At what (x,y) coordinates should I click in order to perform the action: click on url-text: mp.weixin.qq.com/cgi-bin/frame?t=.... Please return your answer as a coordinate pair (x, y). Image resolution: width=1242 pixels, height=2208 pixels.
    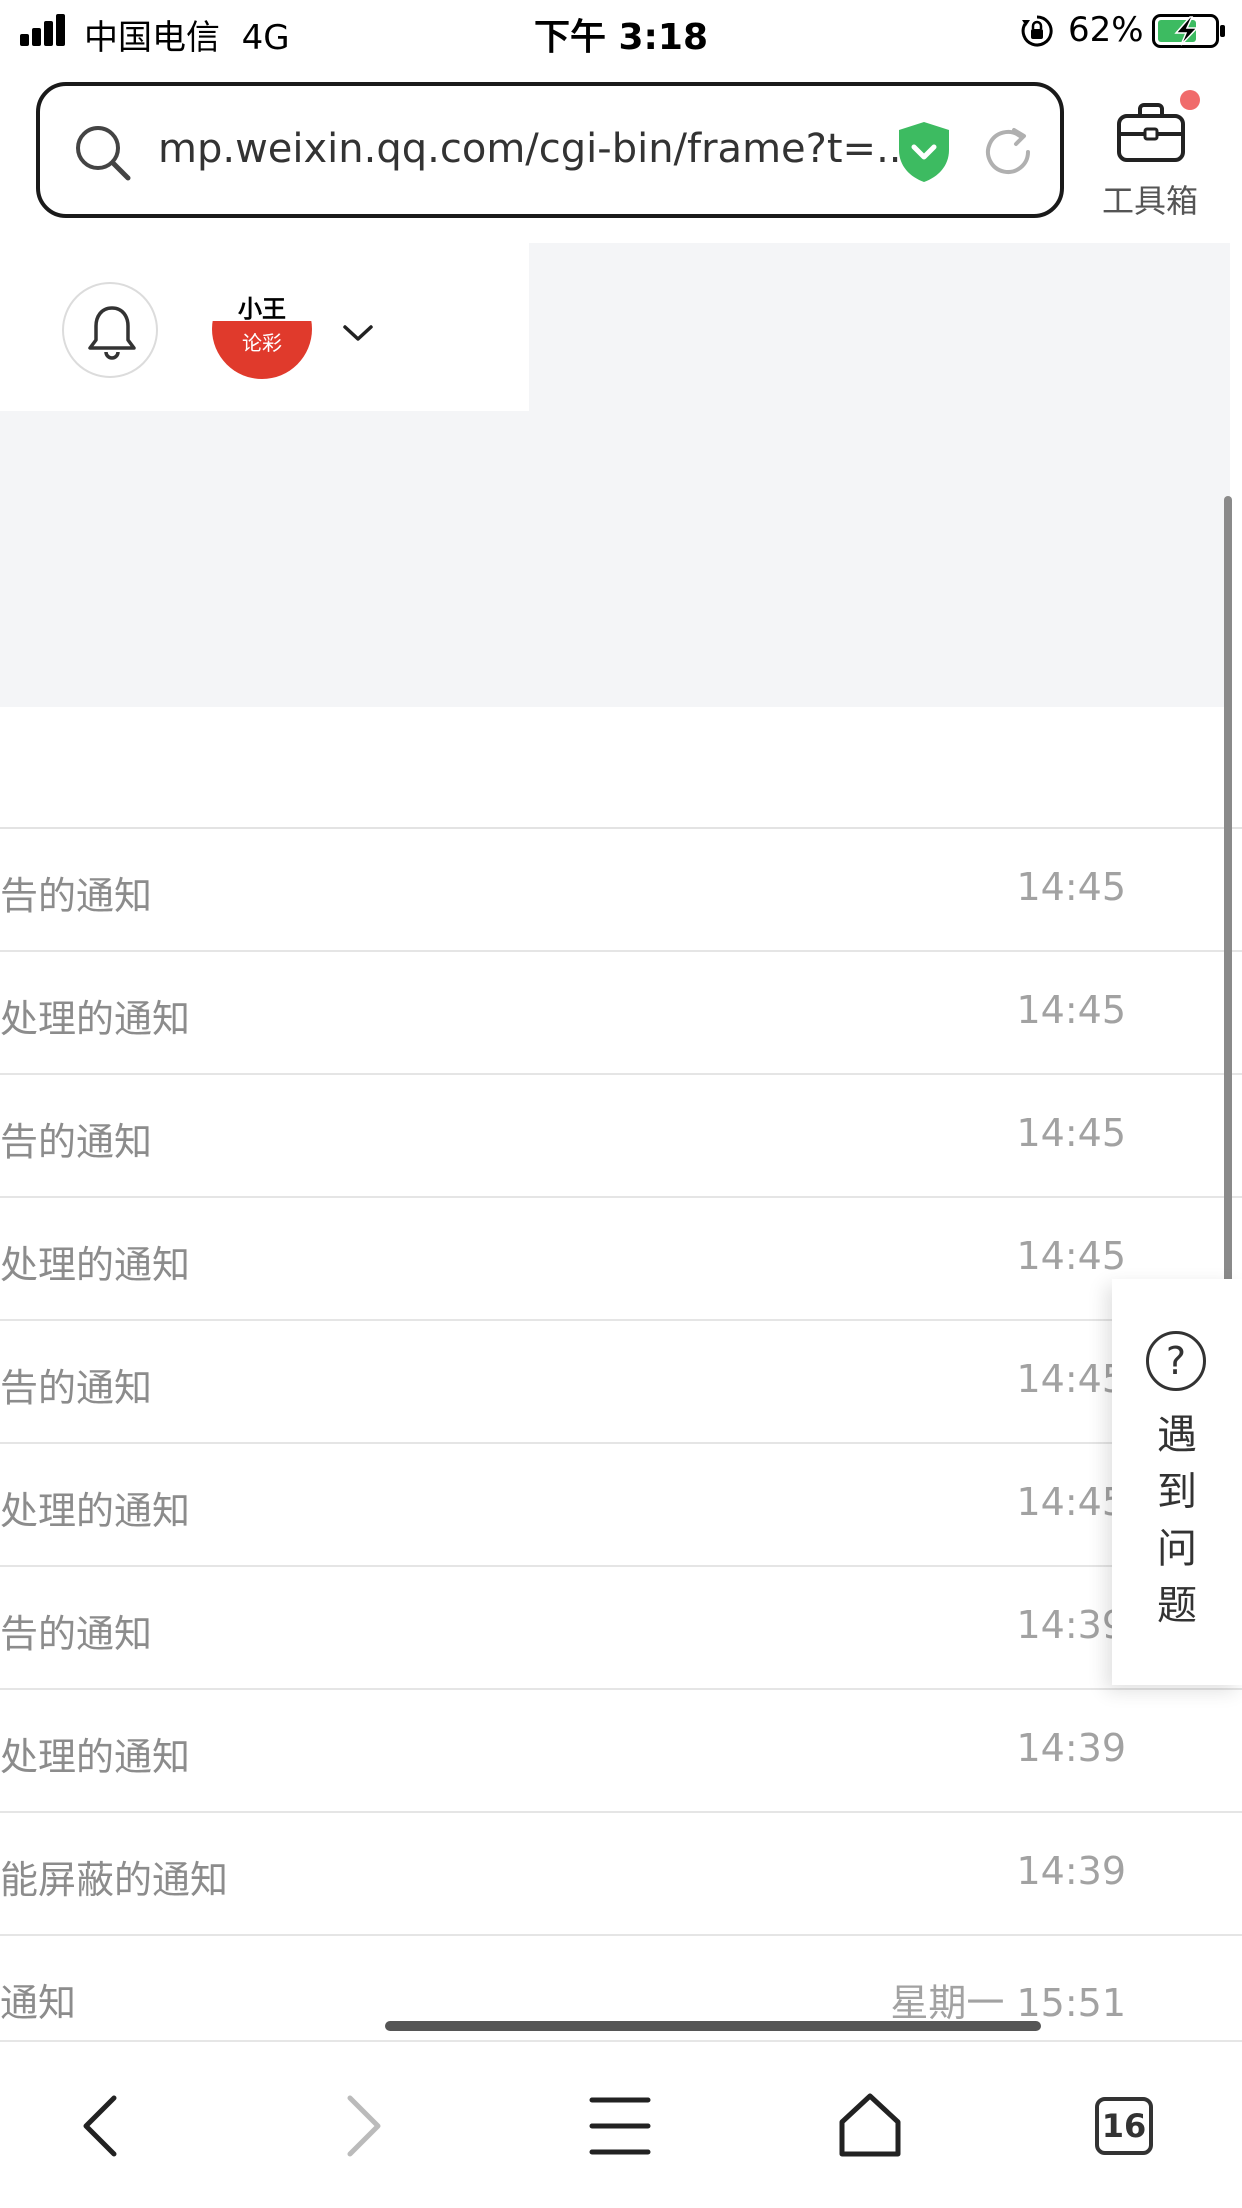
    Looking at the image, I should click on (538, 149).